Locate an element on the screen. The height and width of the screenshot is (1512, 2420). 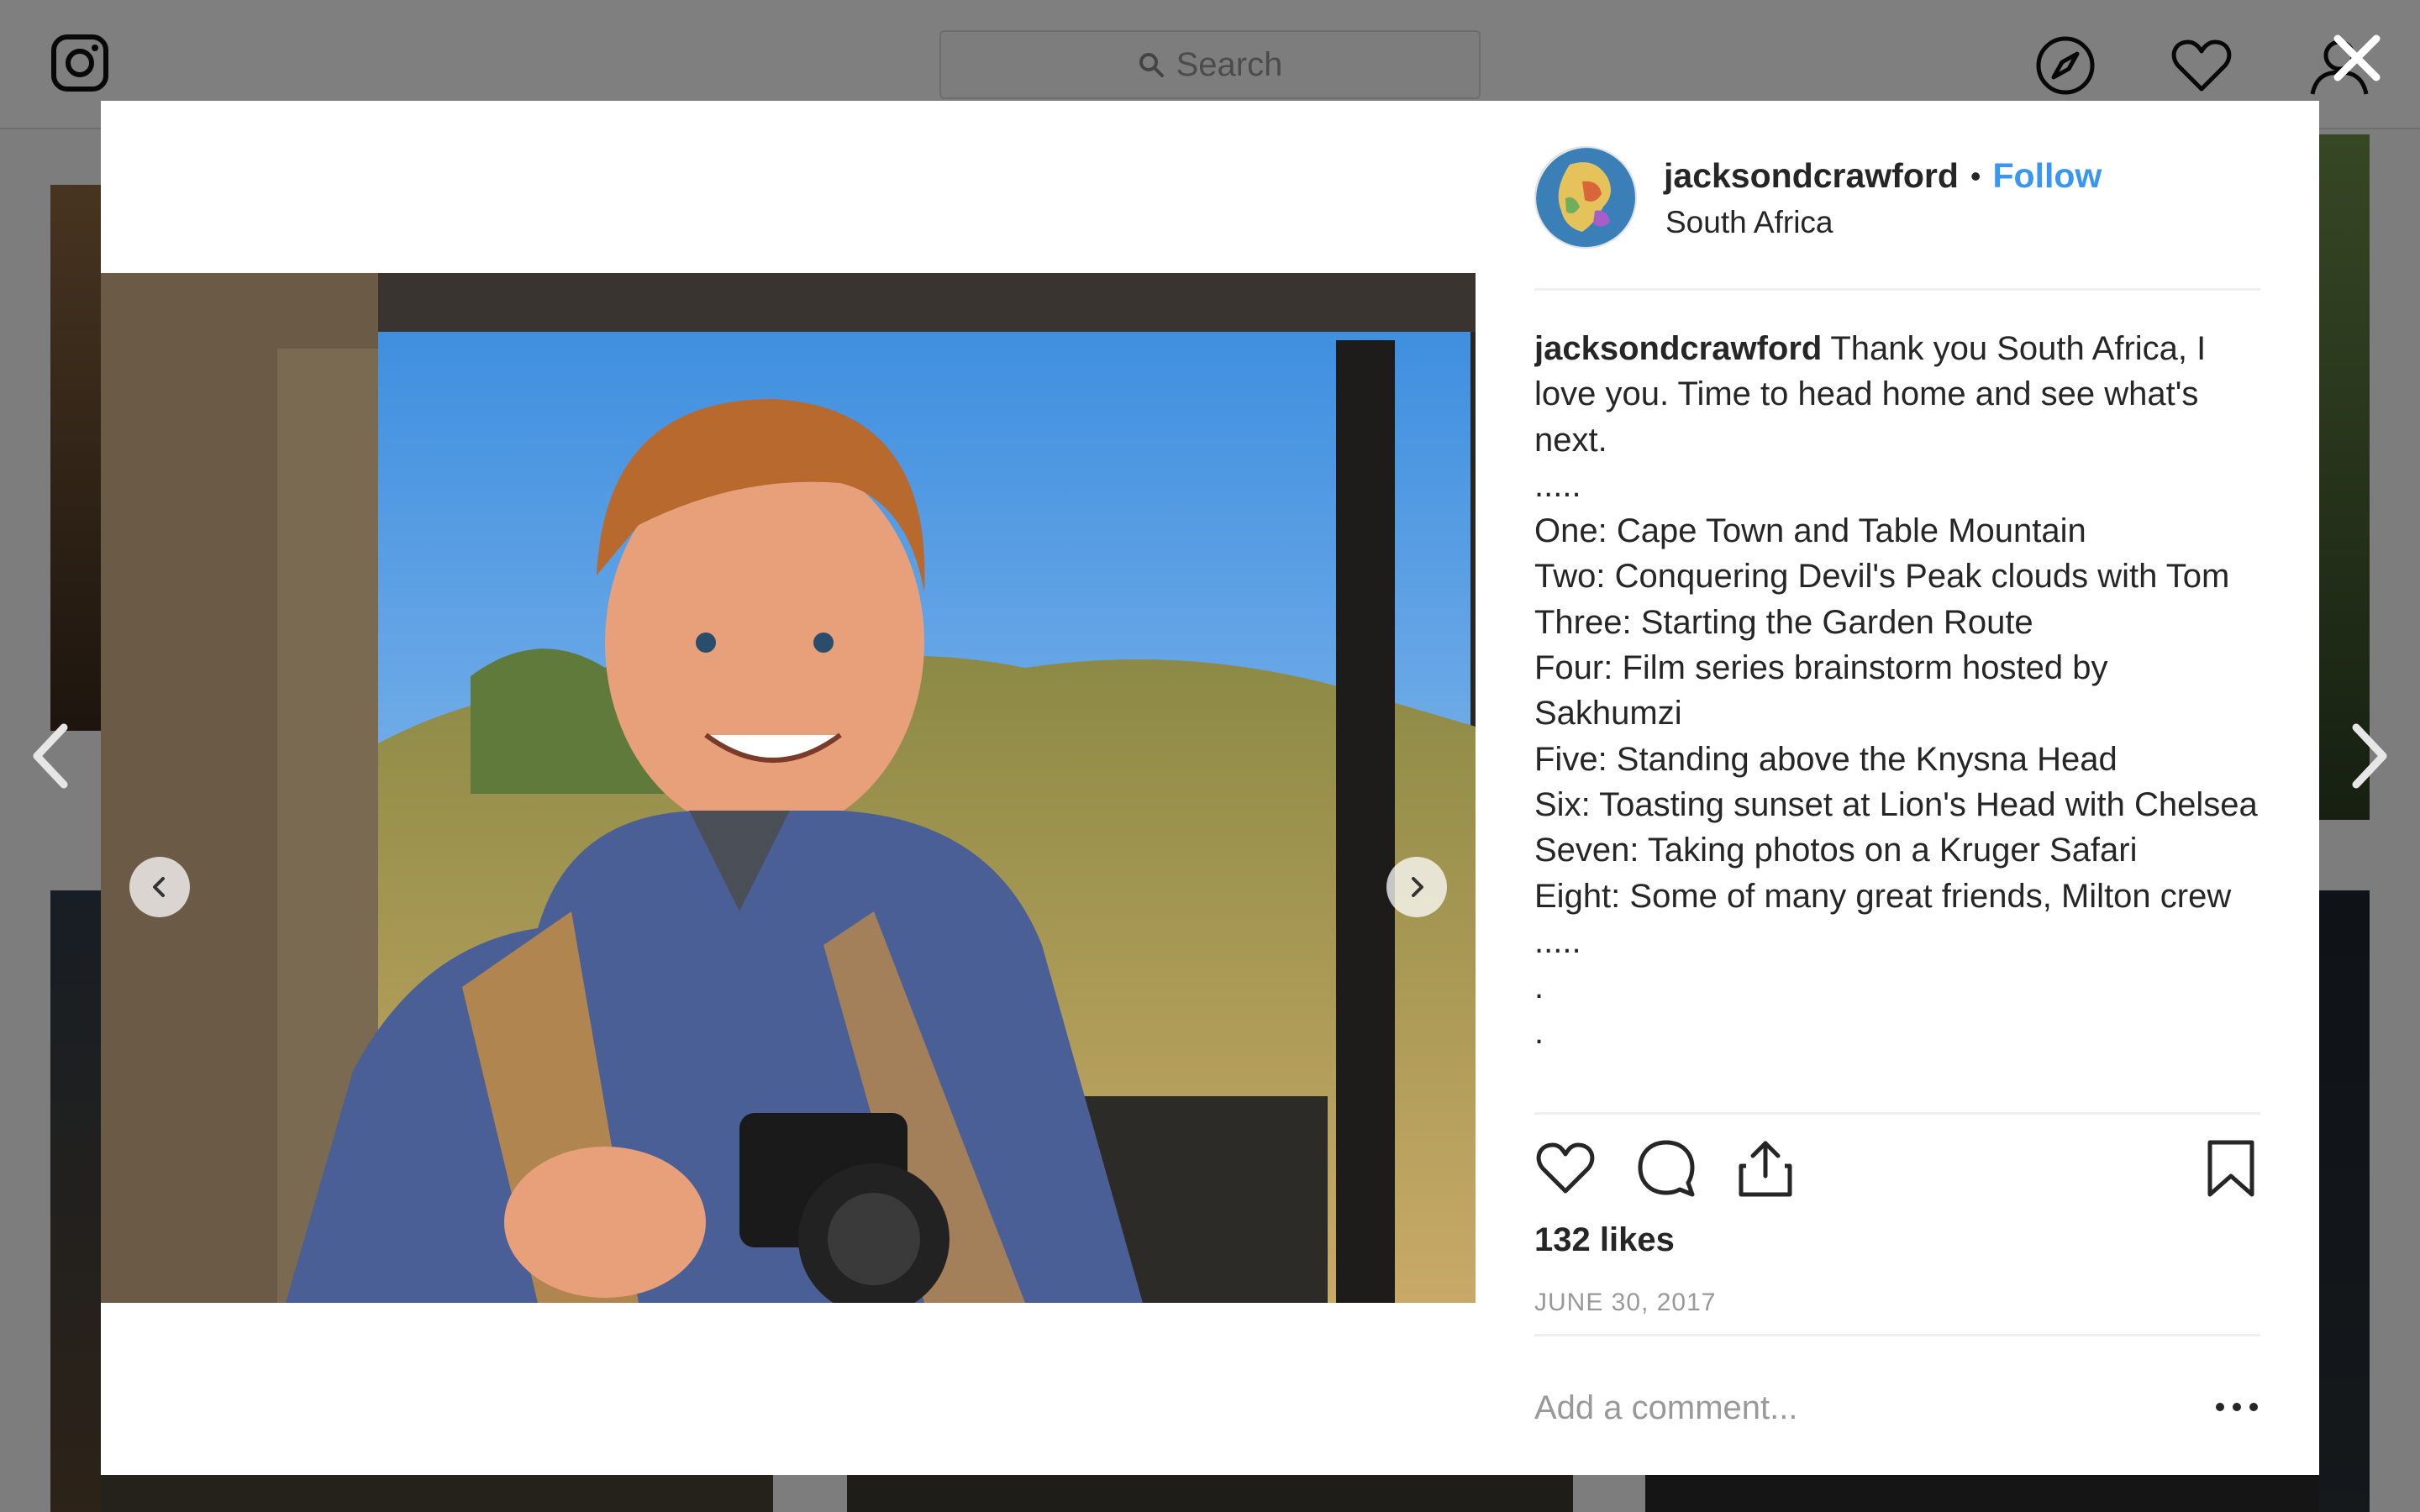
heart-icon is located at coordinates (1565, 1168).